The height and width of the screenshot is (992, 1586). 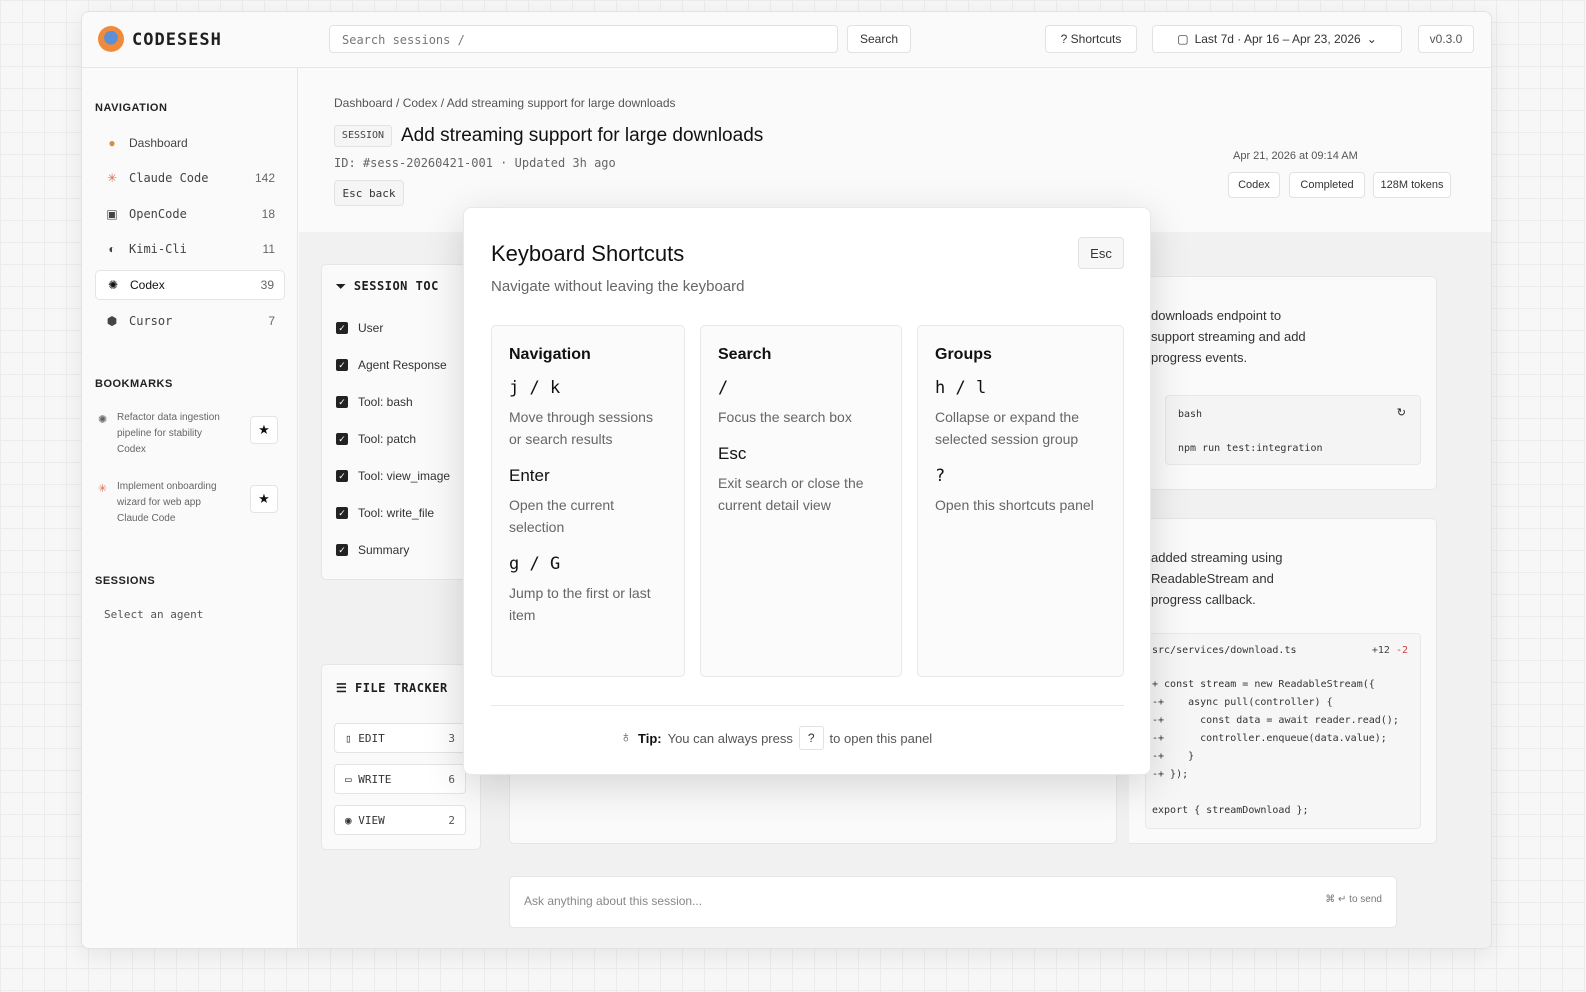 What do you see at coordinates (588, 253) in the screenshot?
I see `modal-title: Keyboard Shortcuts` at bounding box center [588, 253].